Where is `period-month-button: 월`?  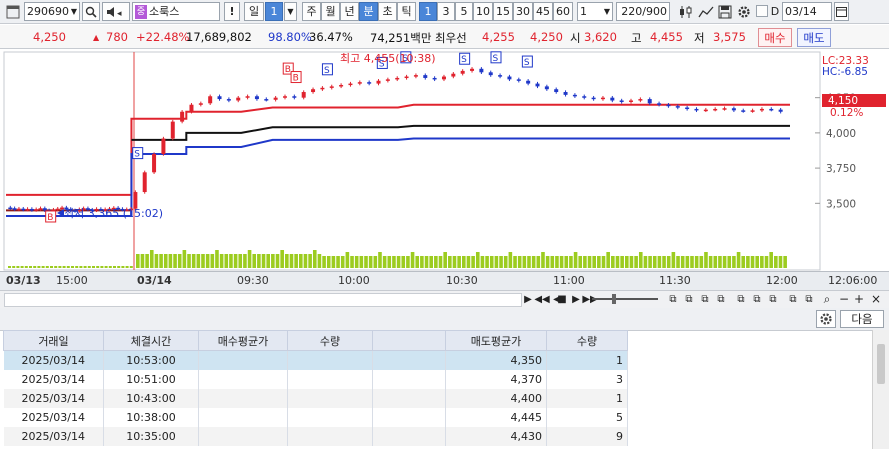
period-month-button: 월 is located at coordinates (330, 11).